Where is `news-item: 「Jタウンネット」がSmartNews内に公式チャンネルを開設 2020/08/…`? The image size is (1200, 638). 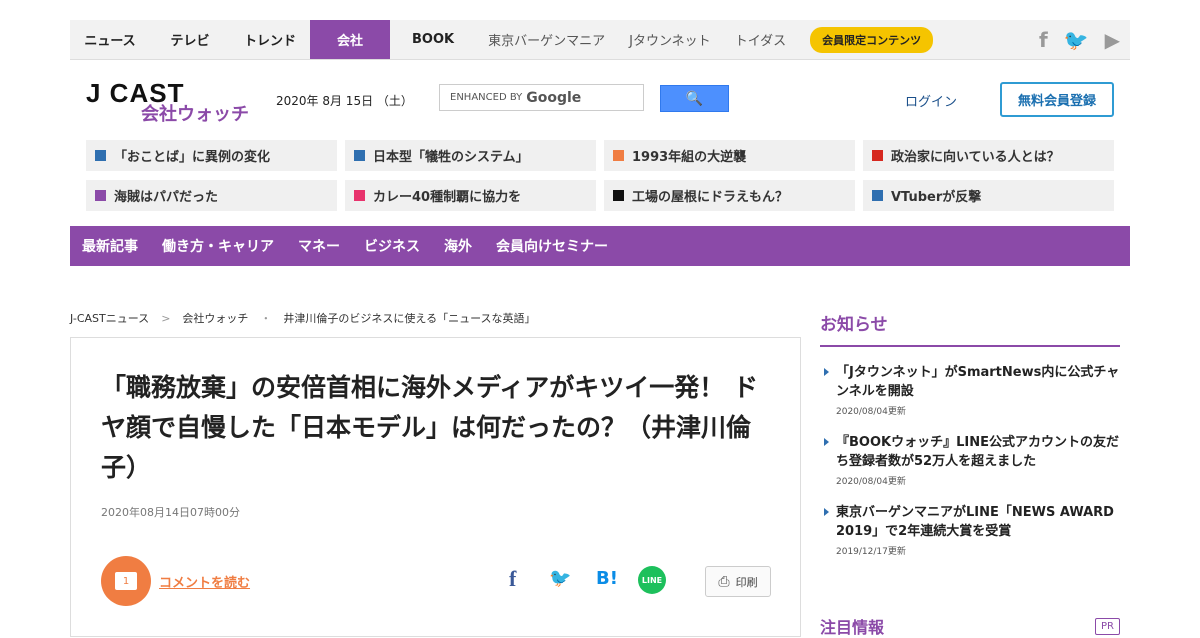
news-item: 「Jタウンネット」がSmartNews内に公式チャンネルを開設 2020/08/… is located at coordinates (970, 390).